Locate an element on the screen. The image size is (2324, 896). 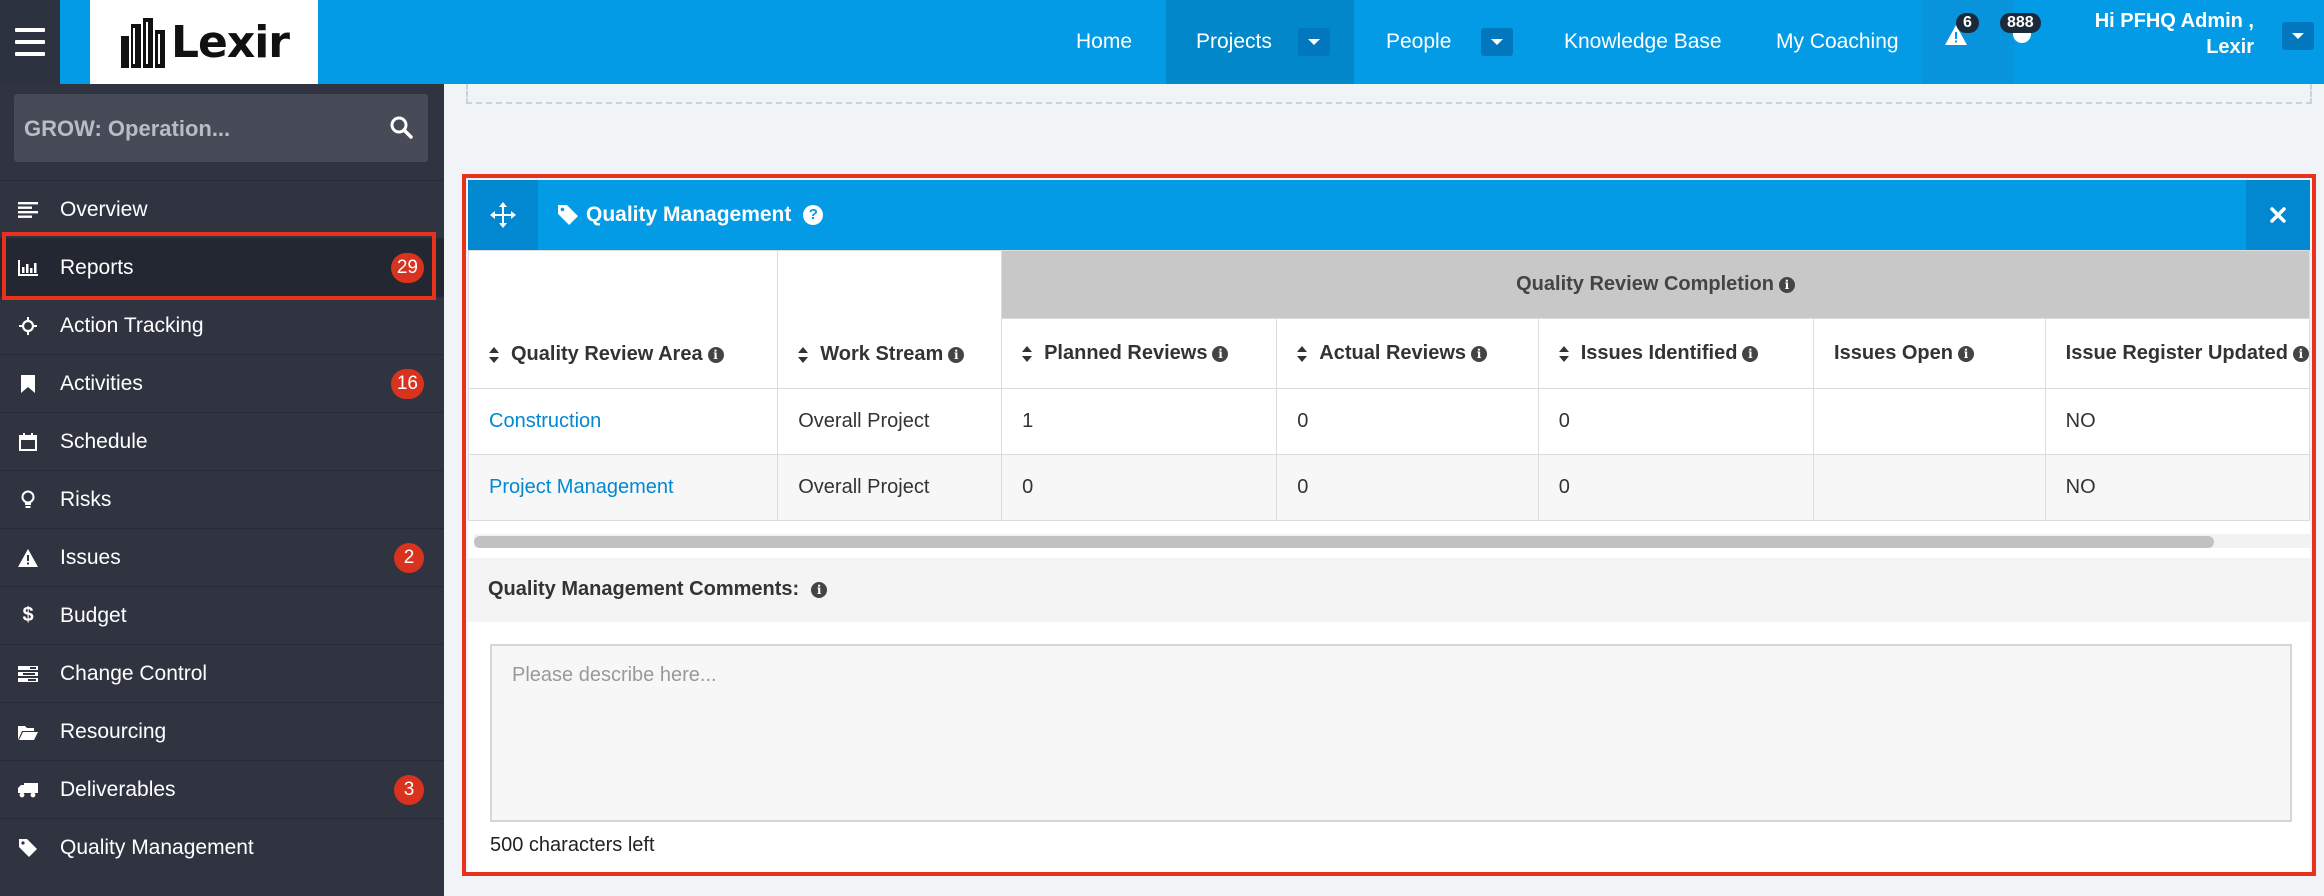
sidebar-item-label: Deliverables is located at coordinates (118, 789).